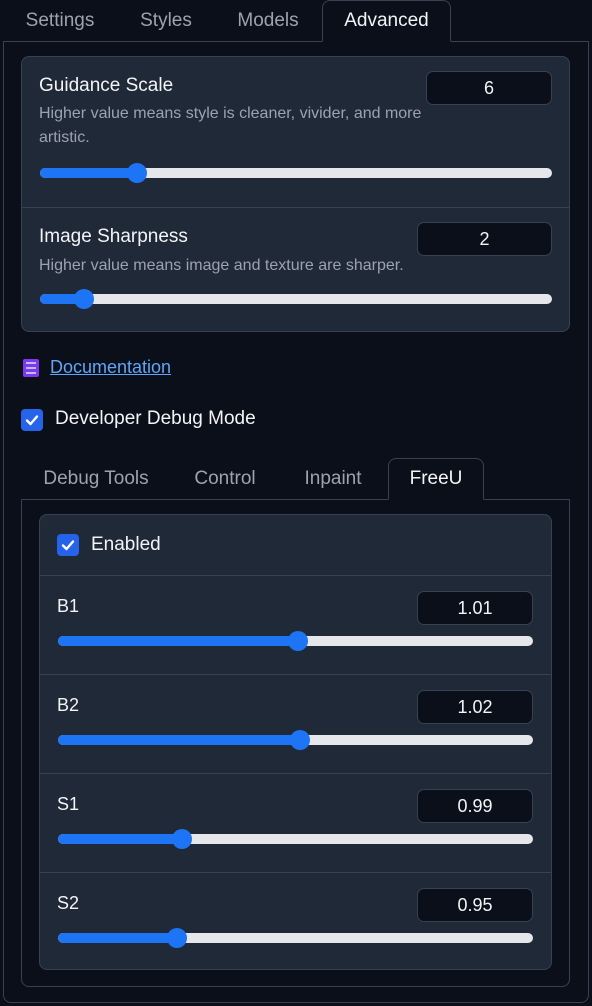 The height and width of the screenshot is (1006, 592). Describe the element at coordinates (333, 479) in the screenshot. I see `tab-inpaint: Inpaint` at that location.